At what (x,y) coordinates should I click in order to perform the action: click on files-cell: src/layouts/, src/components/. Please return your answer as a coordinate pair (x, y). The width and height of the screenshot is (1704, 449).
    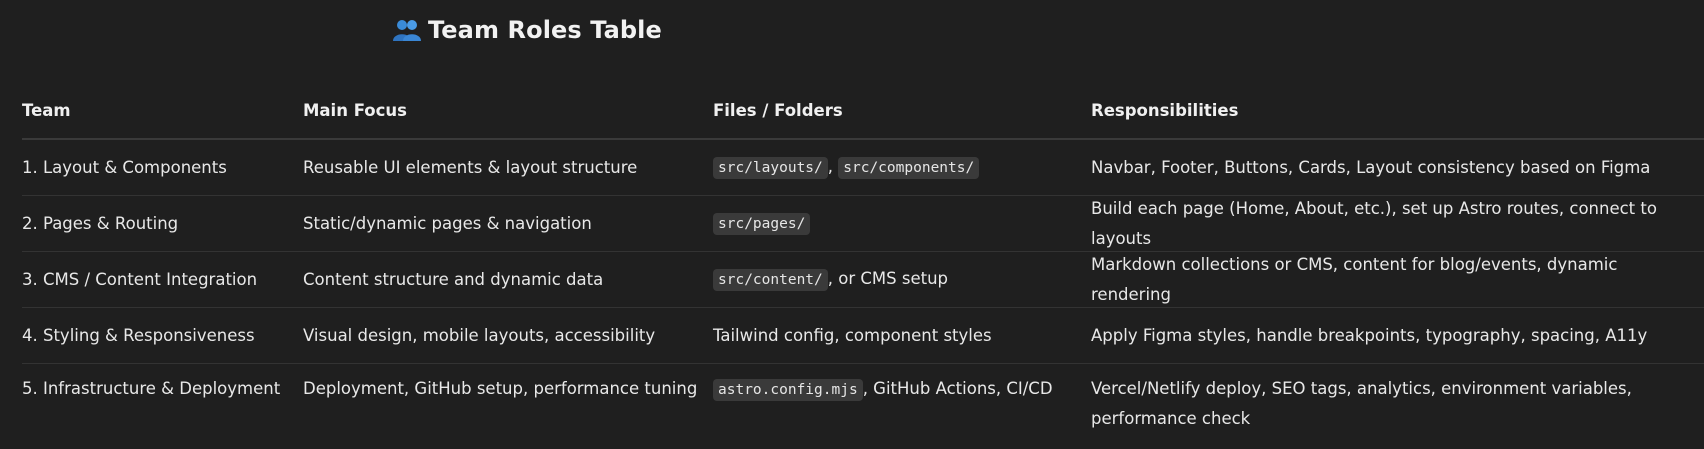
    Looking at the image, I should click on (902, 167).